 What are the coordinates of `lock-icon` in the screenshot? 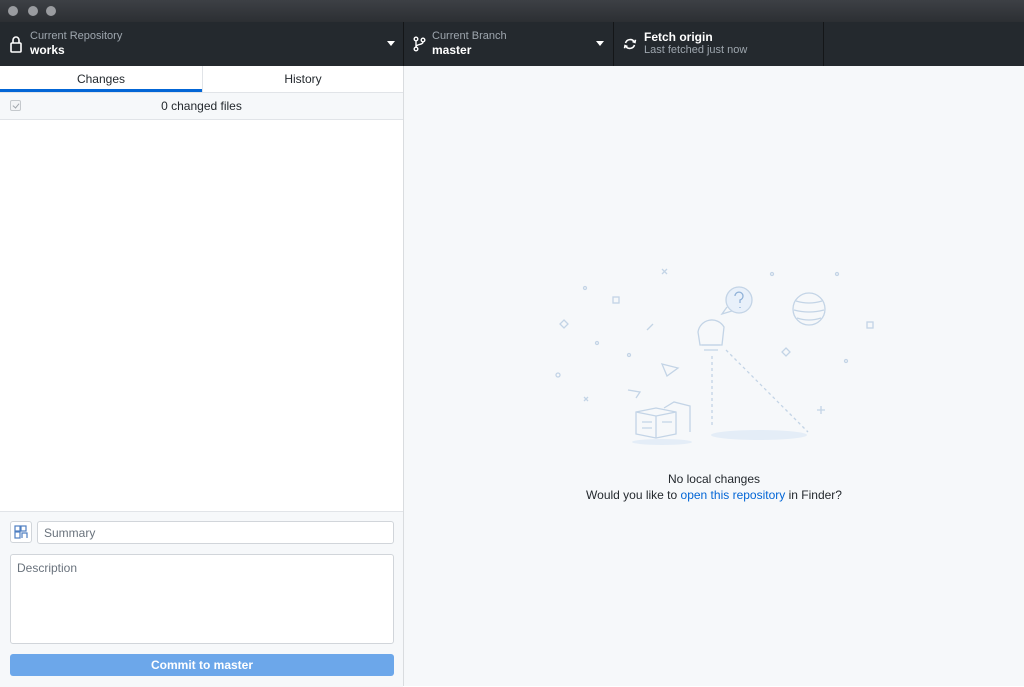 It's located at (16, 44).